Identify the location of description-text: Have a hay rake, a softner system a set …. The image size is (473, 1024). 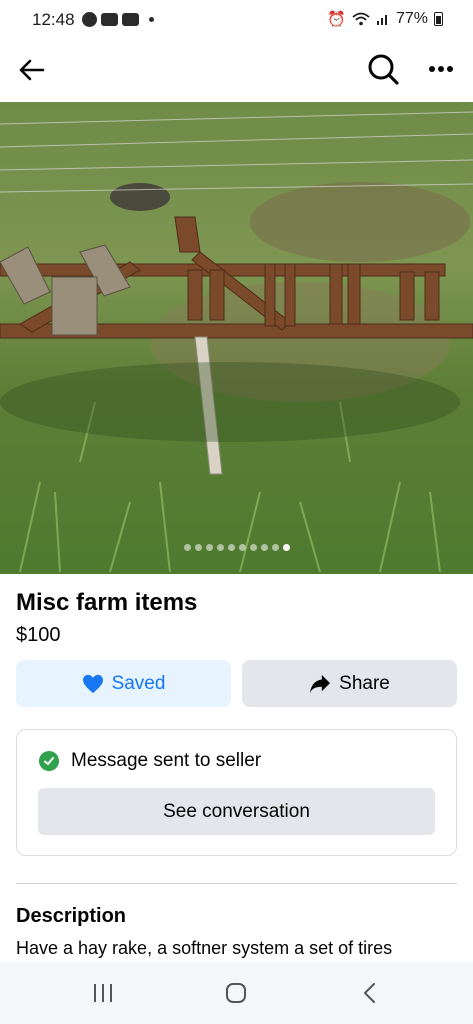
(204, 948).